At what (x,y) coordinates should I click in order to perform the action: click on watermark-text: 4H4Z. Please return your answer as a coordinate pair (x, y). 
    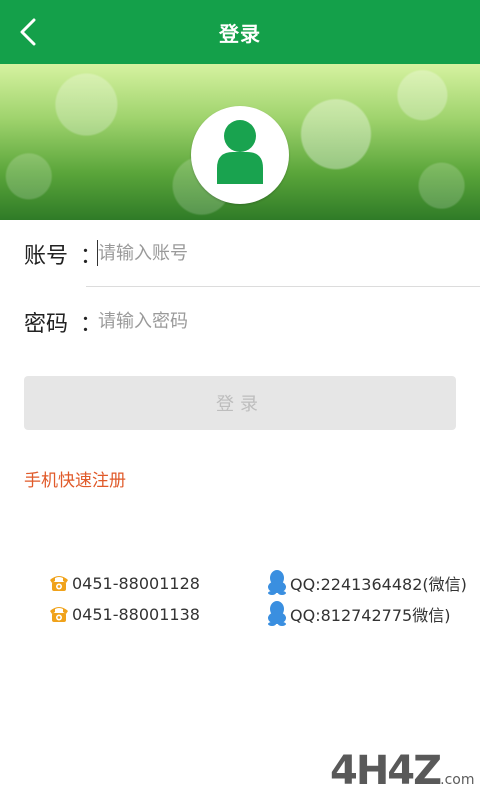
    Looking at the image, I should click on (386, 771).